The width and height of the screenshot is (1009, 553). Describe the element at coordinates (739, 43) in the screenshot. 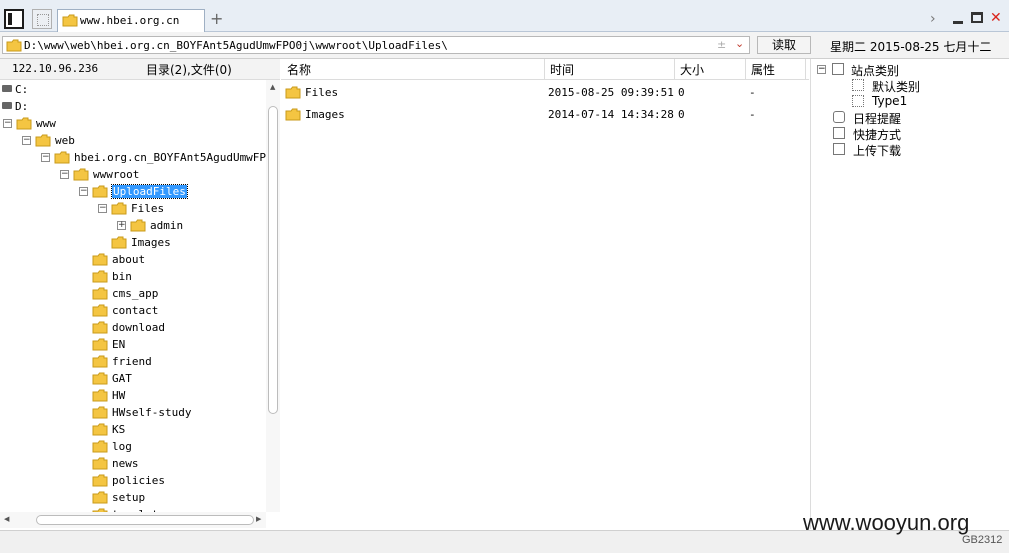

I see `chevron-down-icon: ⌄` at that location.